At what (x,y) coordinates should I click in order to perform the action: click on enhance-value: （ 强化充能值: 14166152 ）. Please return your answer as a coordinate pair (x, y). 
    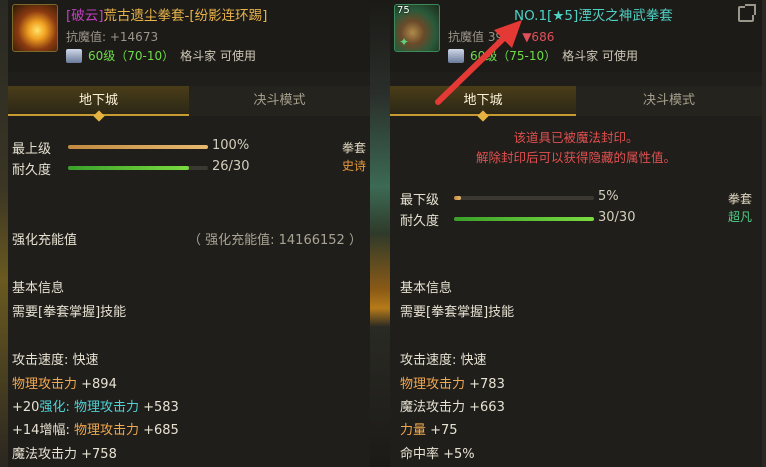
    Looking at the image, I should click on (275, 240).